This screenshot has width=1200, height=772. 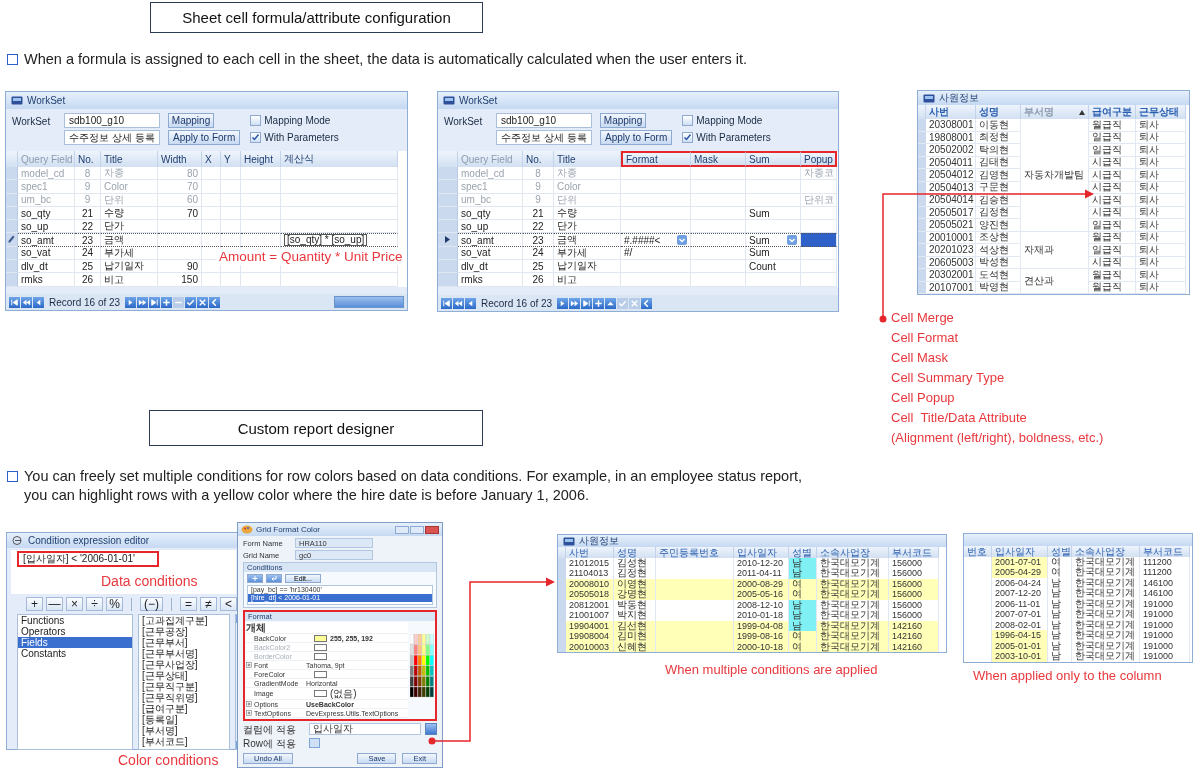 What do you see at coordinates (88, 253) in the screenshot?
I see `table-cell: 24` at bounding box center [88, 253].